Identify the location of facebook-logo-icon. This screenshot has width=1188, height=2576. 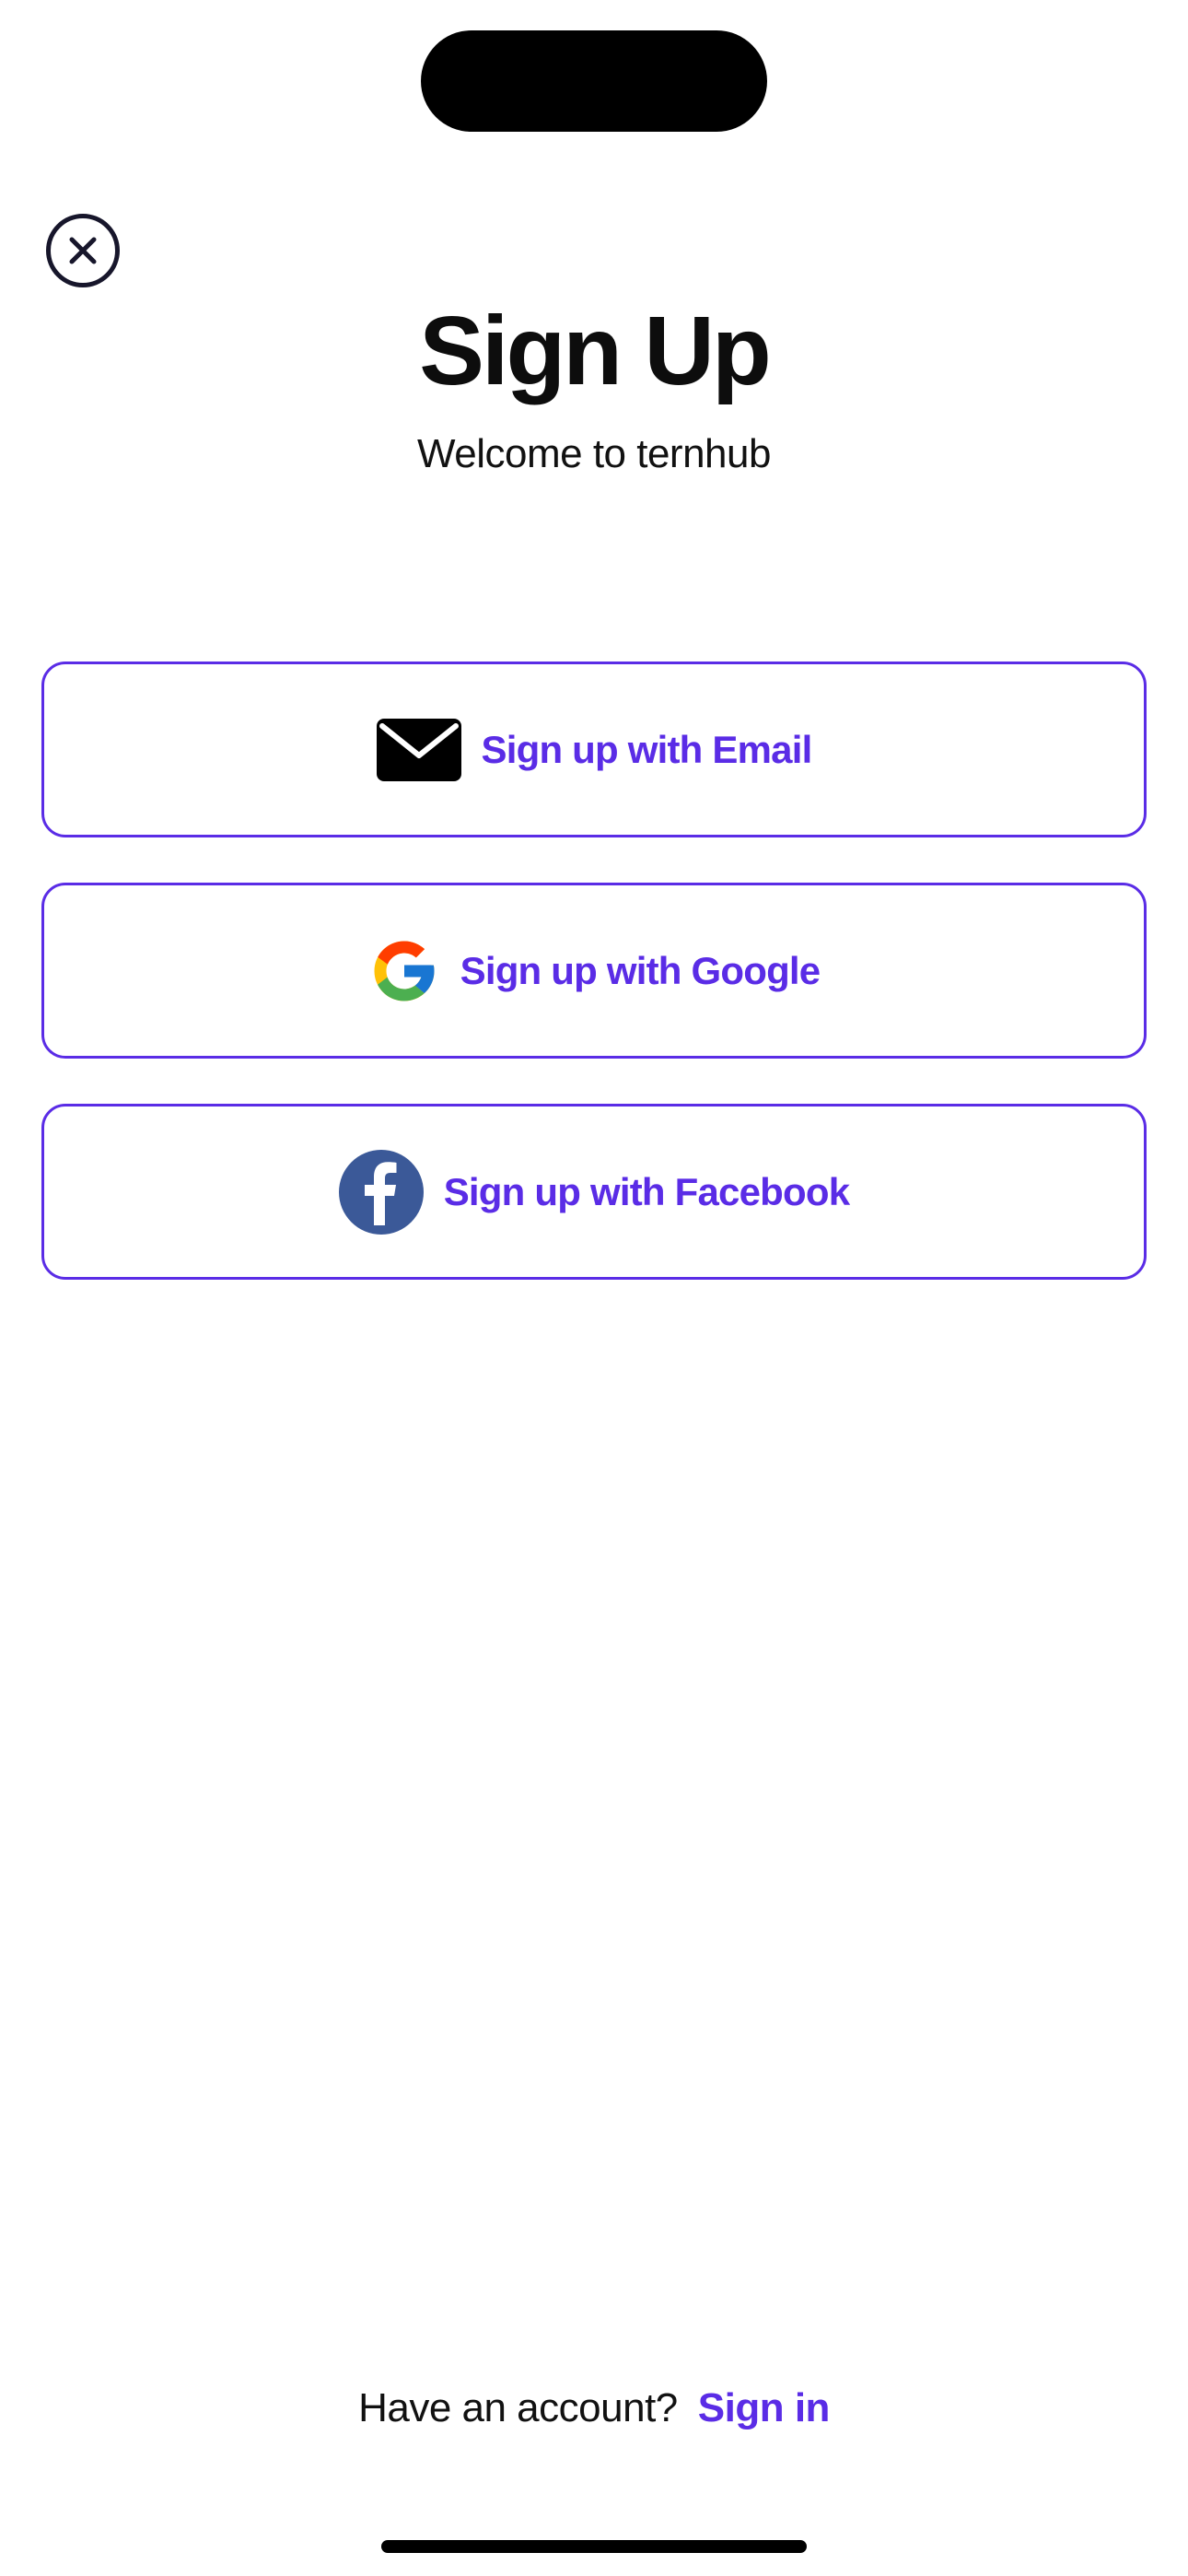
(381, 1192).